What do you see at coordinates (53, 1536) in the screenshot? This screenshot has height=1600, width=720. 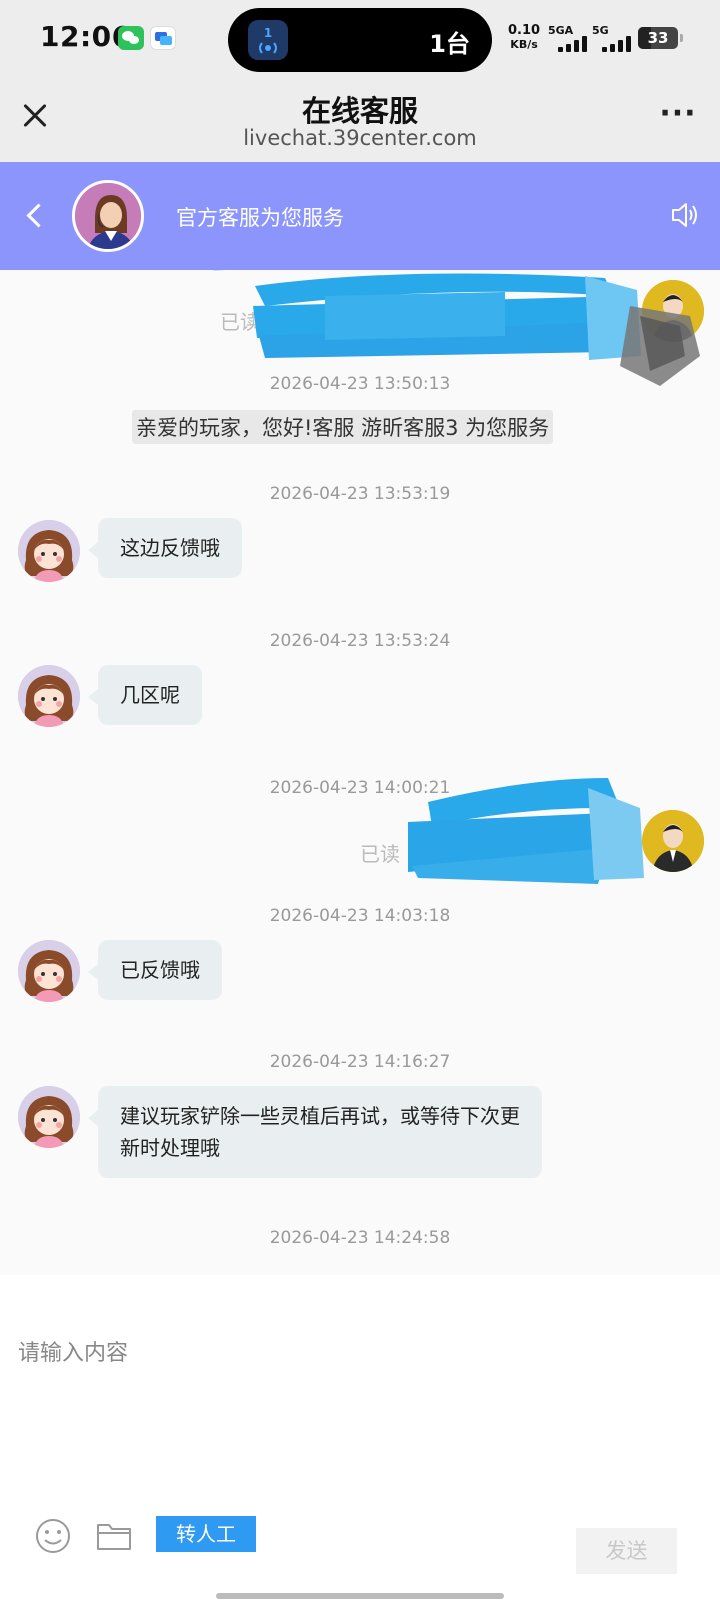 I see `emoji-icon` at bounding box center [53, 1536].